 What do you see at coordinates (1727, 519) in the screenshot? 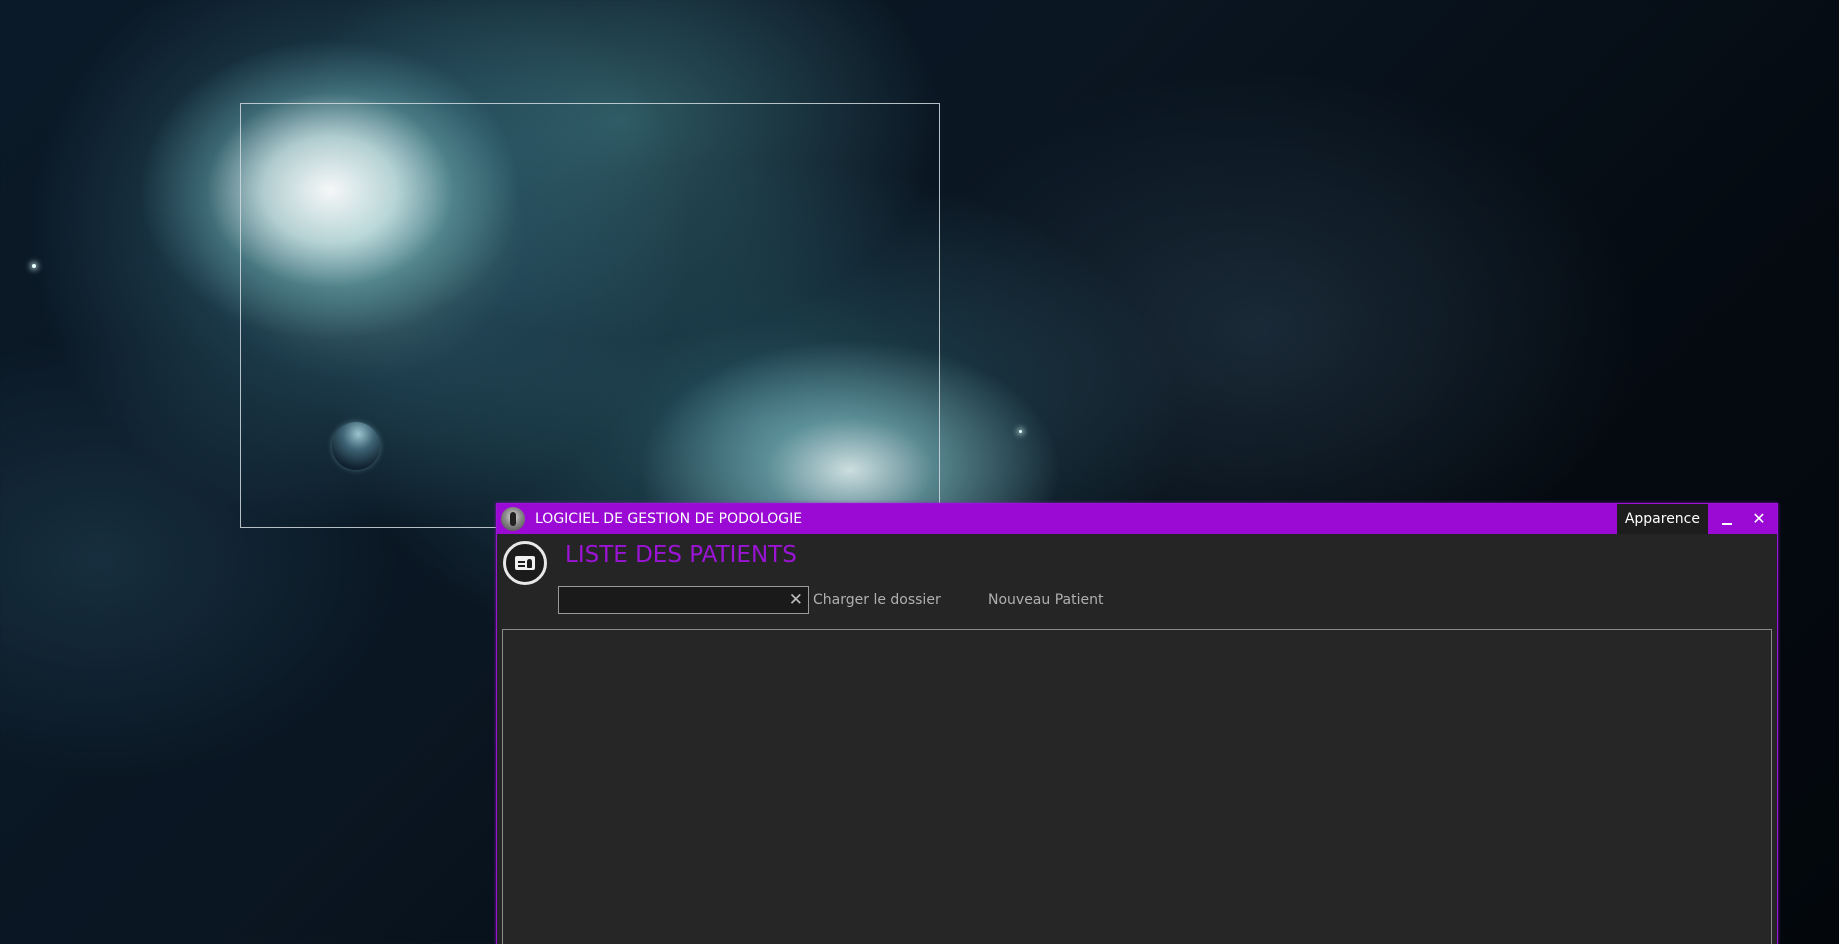
I see `minimize-button` at bounding box center [1727, 519].